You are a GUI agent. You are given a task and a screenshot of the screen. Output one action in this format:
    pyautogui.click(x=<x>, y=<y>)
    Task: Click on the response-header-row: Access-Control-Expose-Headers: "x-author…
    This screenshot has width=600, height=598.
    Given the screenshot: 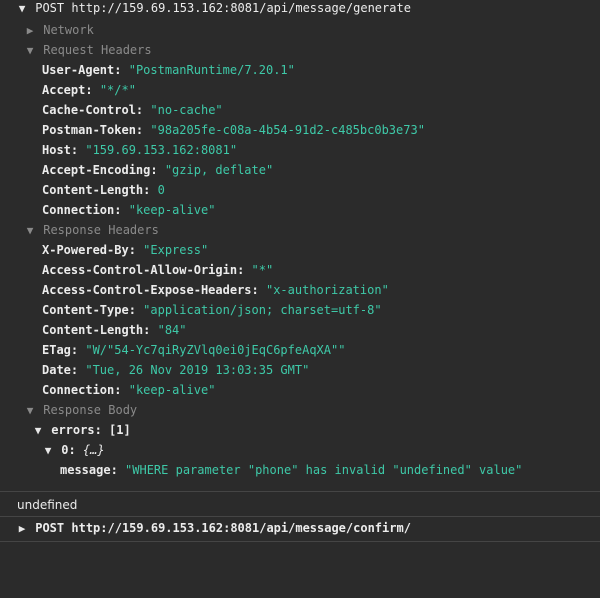 What is the action you would take?
    pyautogui.click(x=215, y=290)
    